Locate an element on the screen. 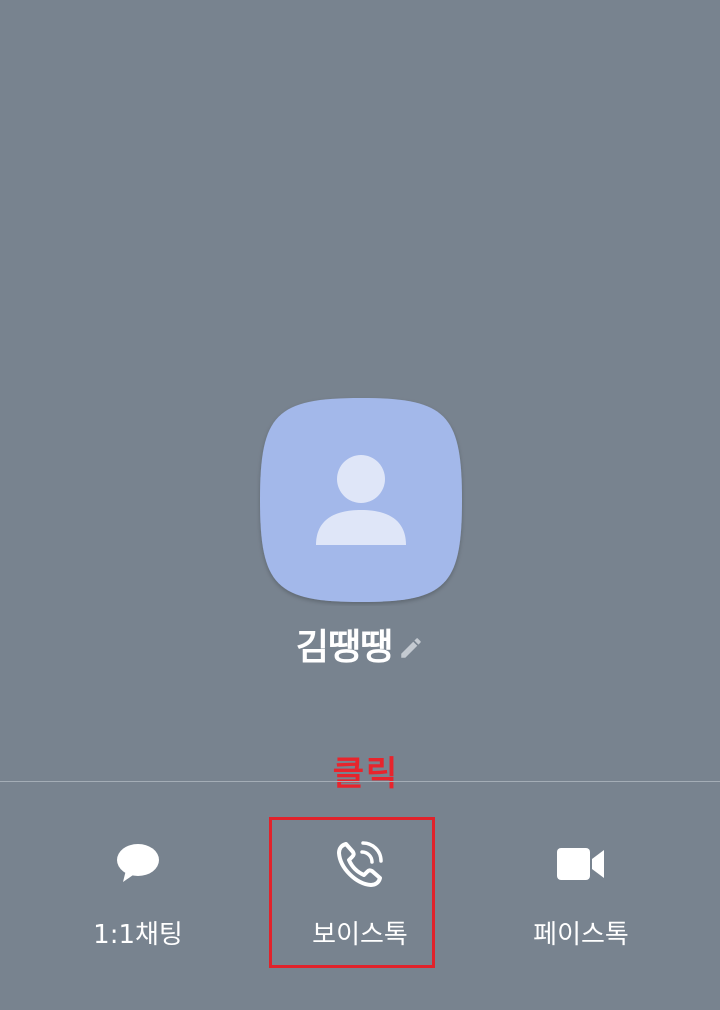  person-avatar-icon is located at coordinates (361, 500).